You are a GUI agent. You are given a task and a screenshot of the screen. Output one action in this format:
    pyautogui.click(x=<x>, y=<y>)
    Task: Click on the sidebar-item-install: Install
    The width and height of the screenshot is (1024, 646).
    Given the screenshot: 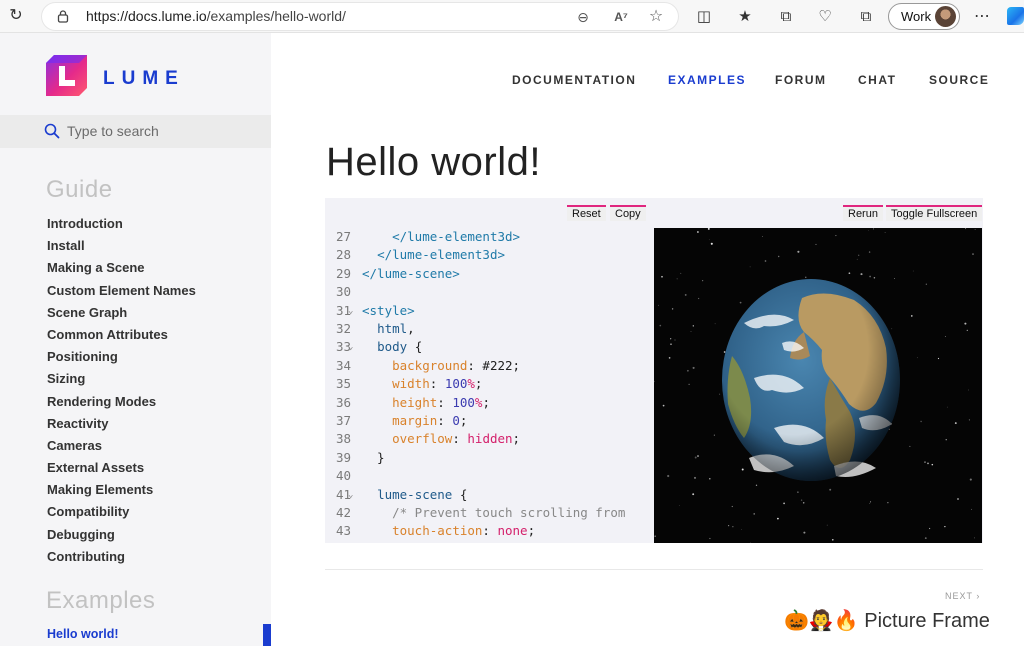 What is the action you would take?
    pyautogui.click(x=121, y=248)
    